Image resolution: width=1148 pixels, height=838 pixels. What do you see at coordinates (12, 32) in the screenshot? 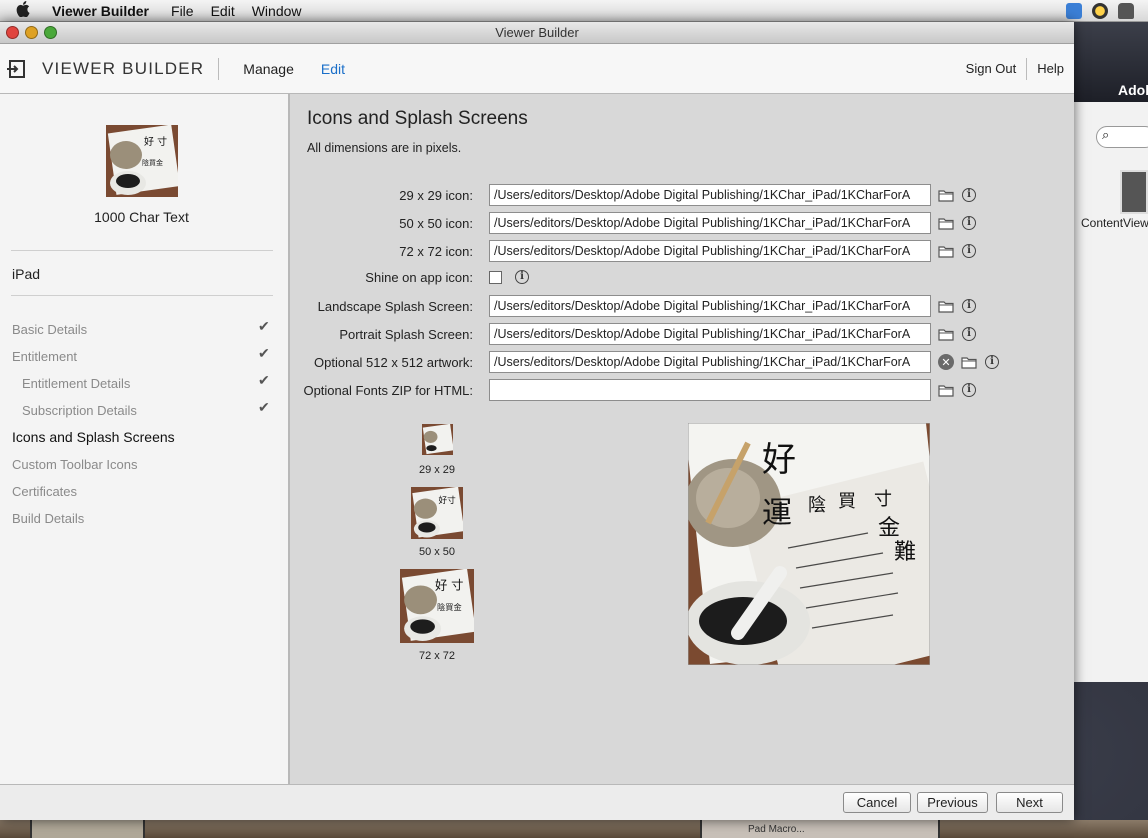
I see `close-window-button` at bounding box center [12, 32].